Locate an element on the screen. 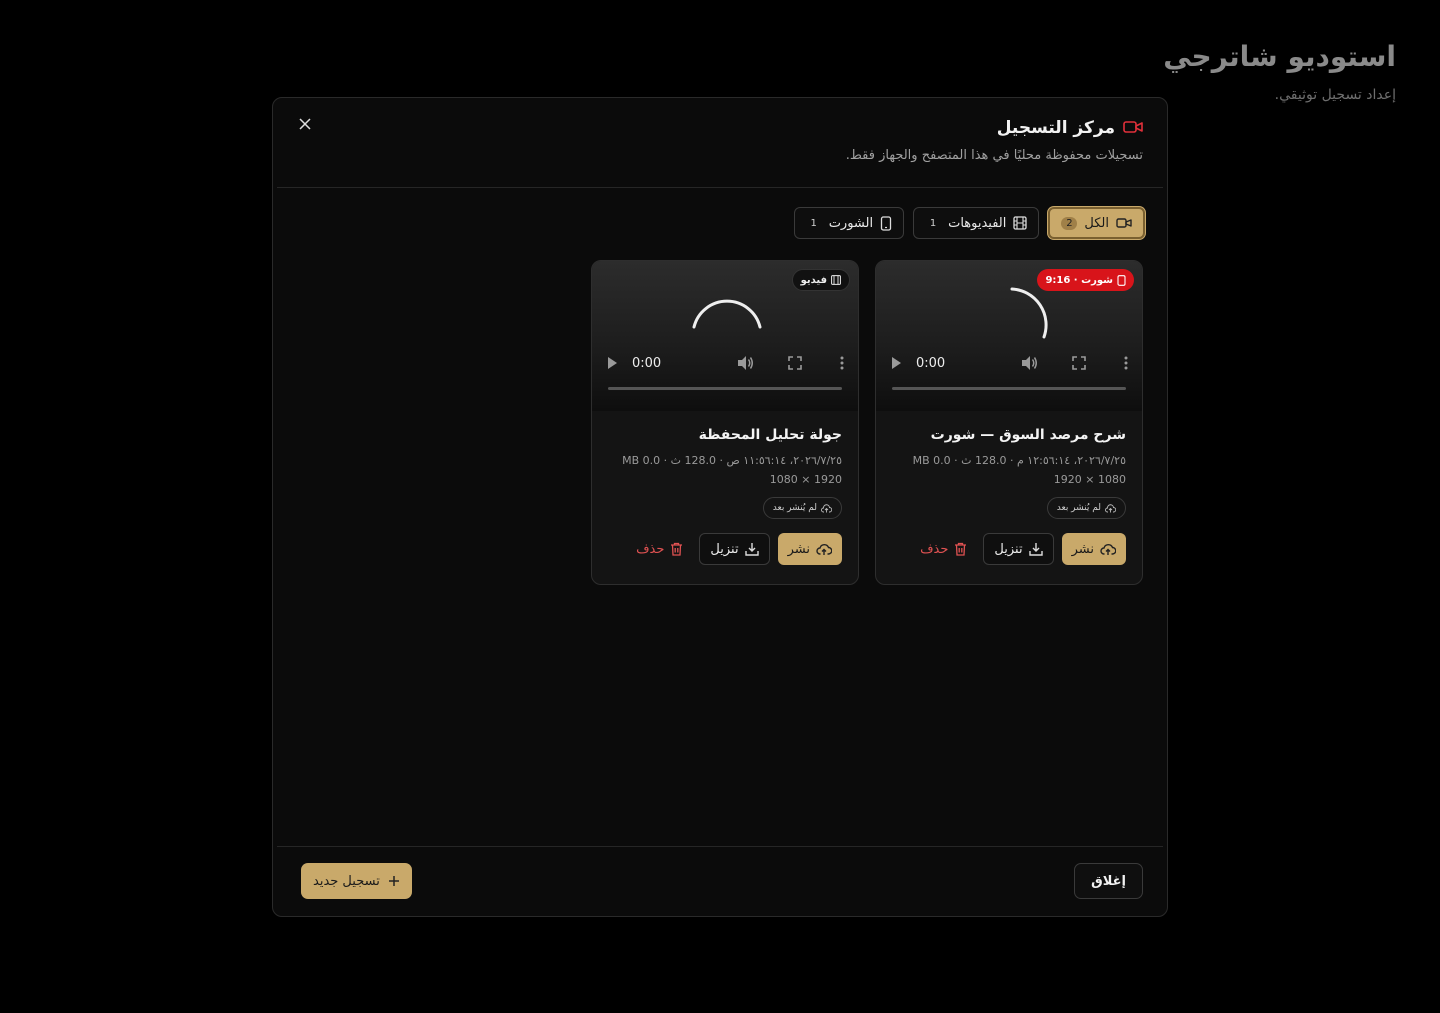  badge-label: شورت · 9:16 is located at coordinates (1079, 280).